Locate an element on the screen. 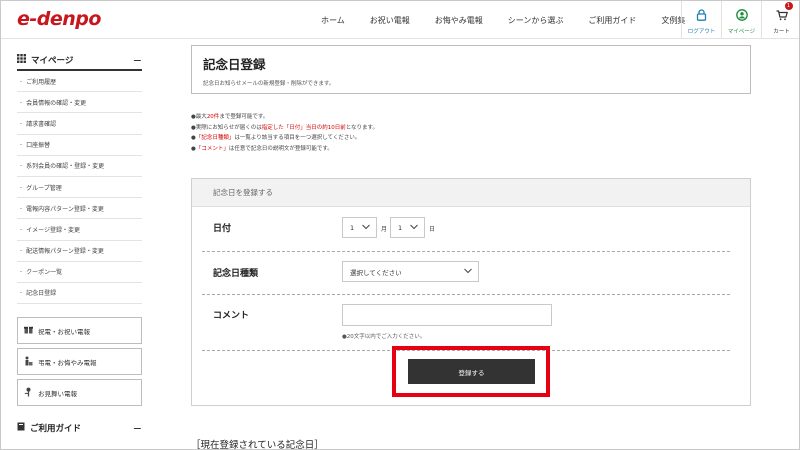  sidebar-mypage-heading: マイページ − is located at coordinates (79, 61).